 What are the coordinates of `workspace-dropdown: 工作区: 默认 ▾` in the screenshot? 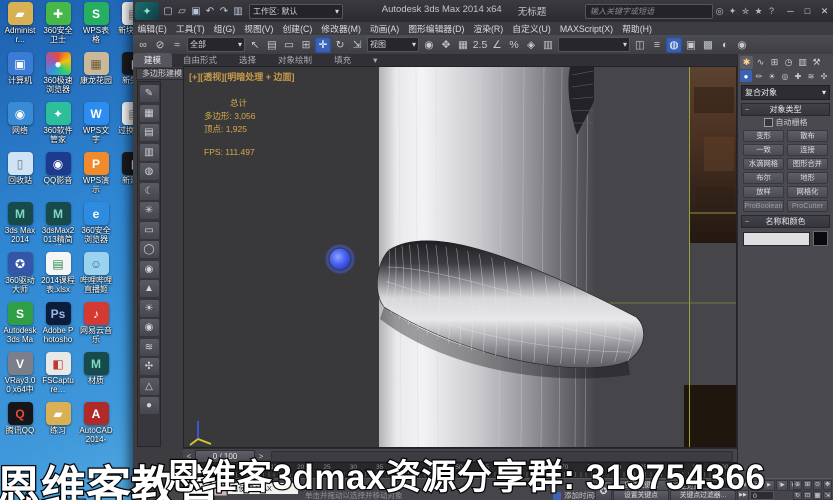 It's located at (296, 11).